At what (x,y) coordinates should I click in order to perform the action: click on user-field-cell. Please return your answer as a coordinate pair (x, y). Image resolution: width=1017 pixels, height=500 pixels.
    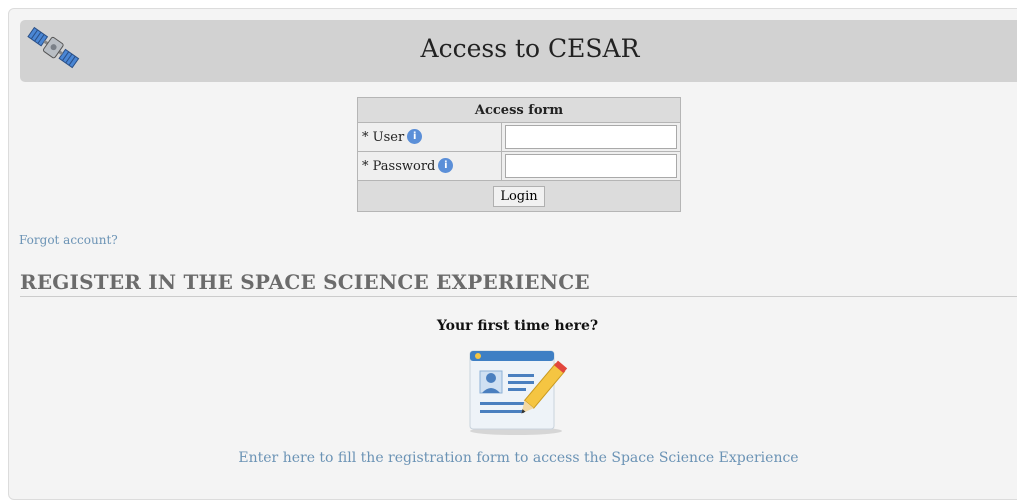
    Looking at the image, I should click on (591, 137).